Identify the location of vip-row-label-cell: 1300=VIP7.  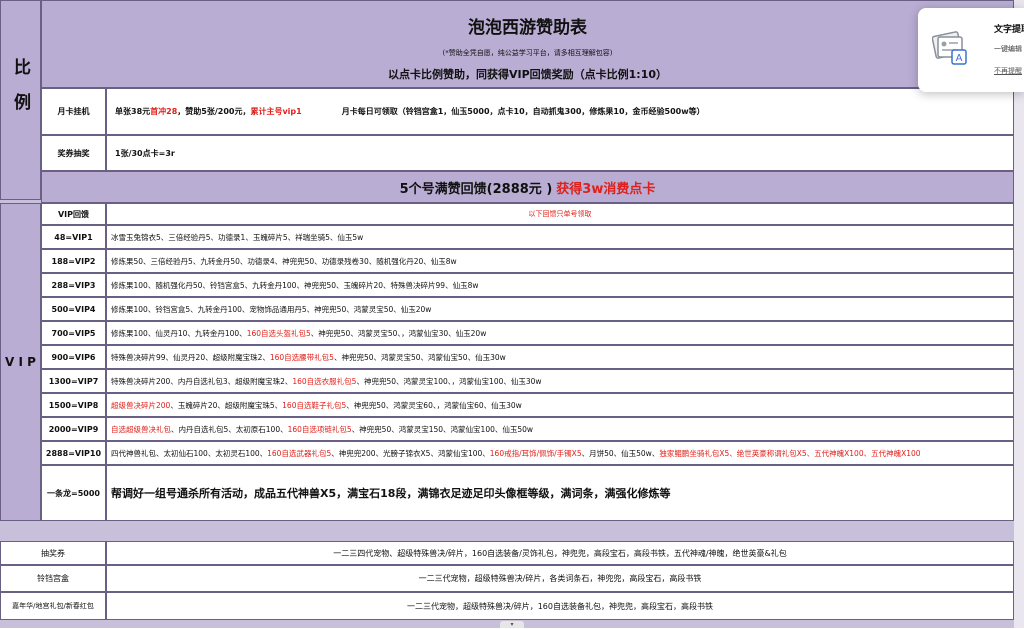
(73, 381).